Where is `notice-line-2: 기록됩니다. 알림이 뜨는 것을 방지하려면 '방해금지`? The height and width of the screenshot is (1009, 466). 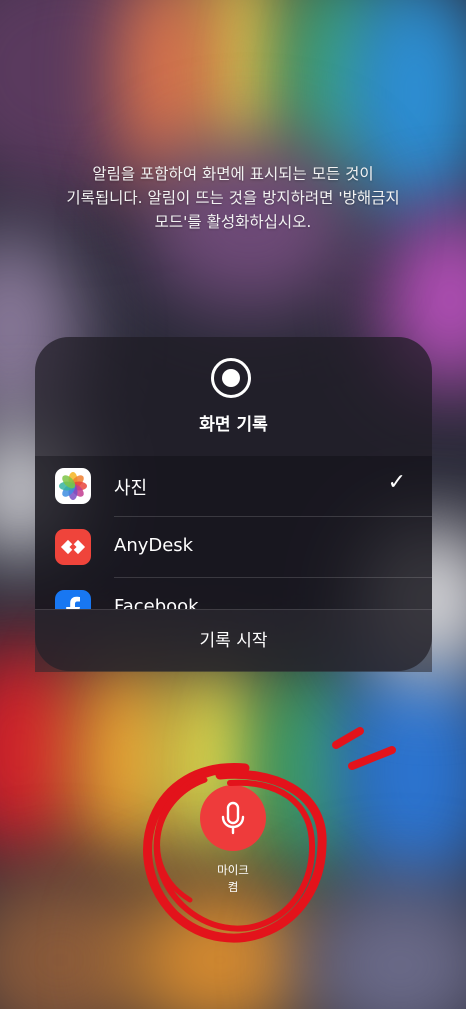
notice-line-2: 기록됩니다. 알림이 뜨는 것을 방지하려면 '방해금지 is located at coordinates (233, 198).